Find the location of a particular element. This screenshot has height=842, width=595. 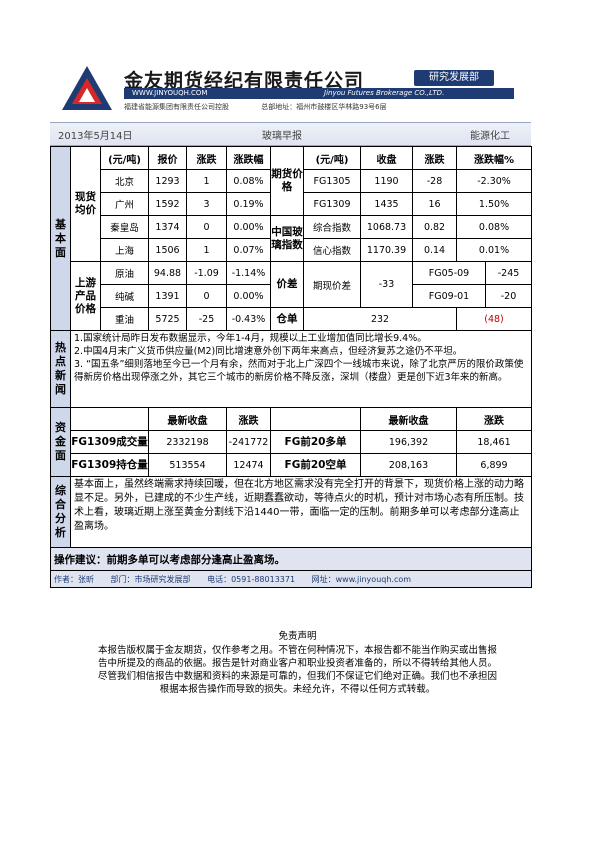

upstream-pct: -0.43% is located at coordinates (248, 319).